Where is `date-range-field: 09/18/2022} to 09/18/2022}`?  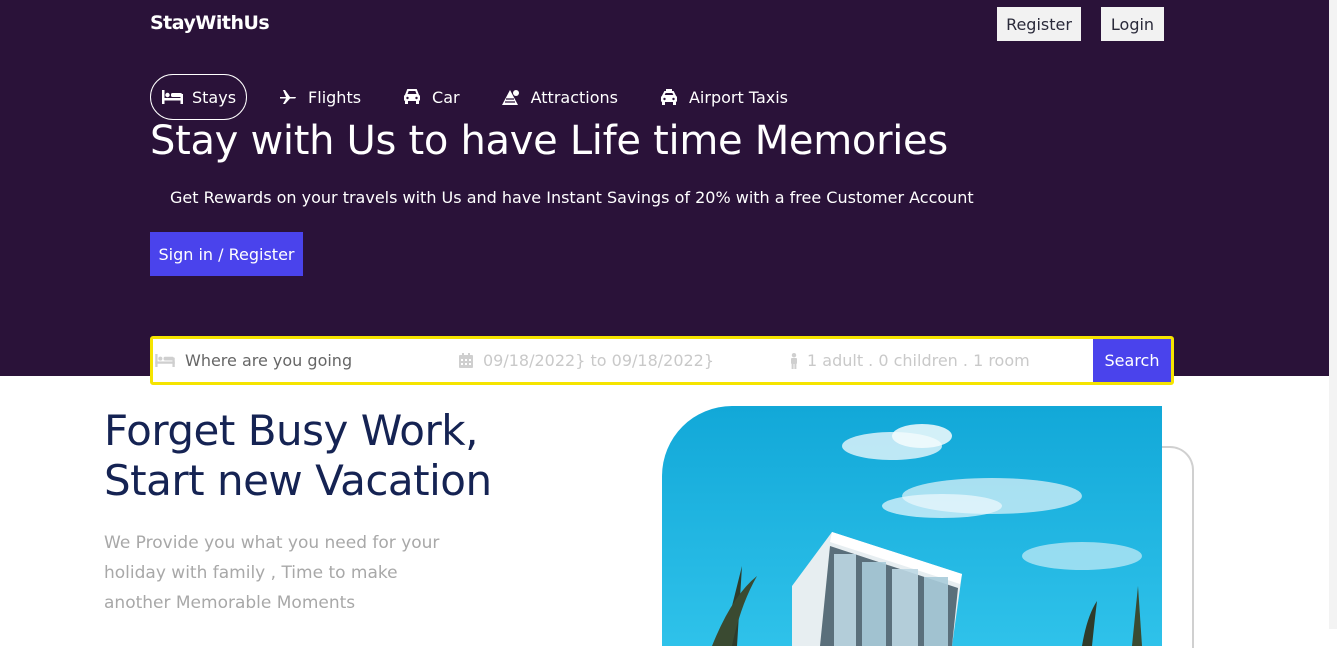 date-range-field: 09/18/2022} to 09/18/2022} is located at coordinates (624, 360).